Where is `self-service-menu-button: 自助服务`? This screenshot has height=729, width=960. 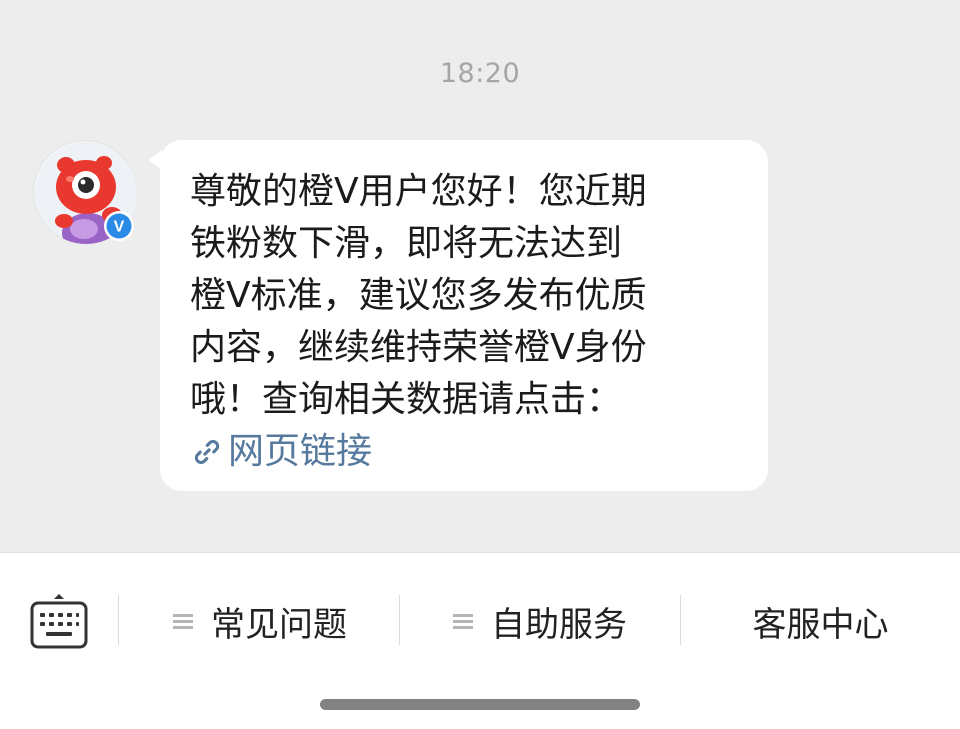
self-service-menu-button: 自助服务 is located at coordinates (540, 621).